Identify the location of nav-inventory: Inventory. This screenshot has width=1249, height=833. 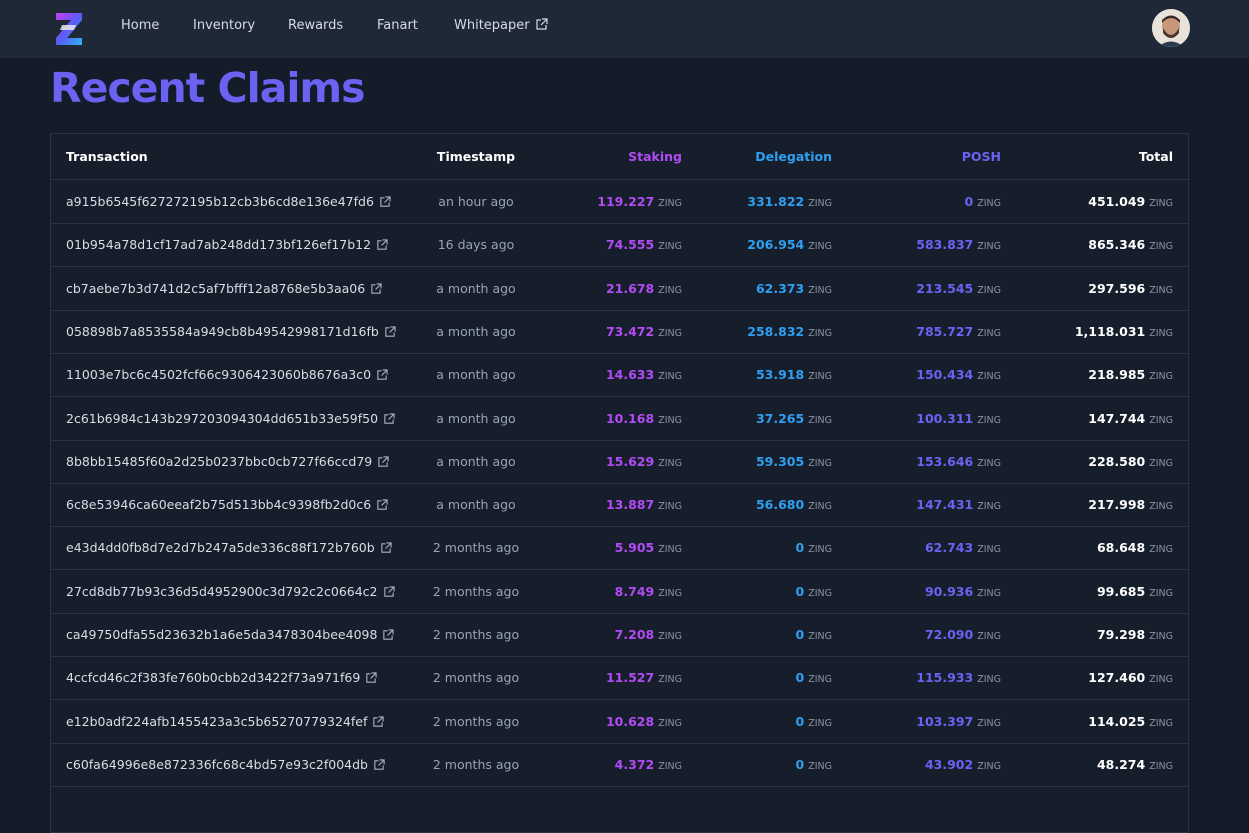
(224, 25).